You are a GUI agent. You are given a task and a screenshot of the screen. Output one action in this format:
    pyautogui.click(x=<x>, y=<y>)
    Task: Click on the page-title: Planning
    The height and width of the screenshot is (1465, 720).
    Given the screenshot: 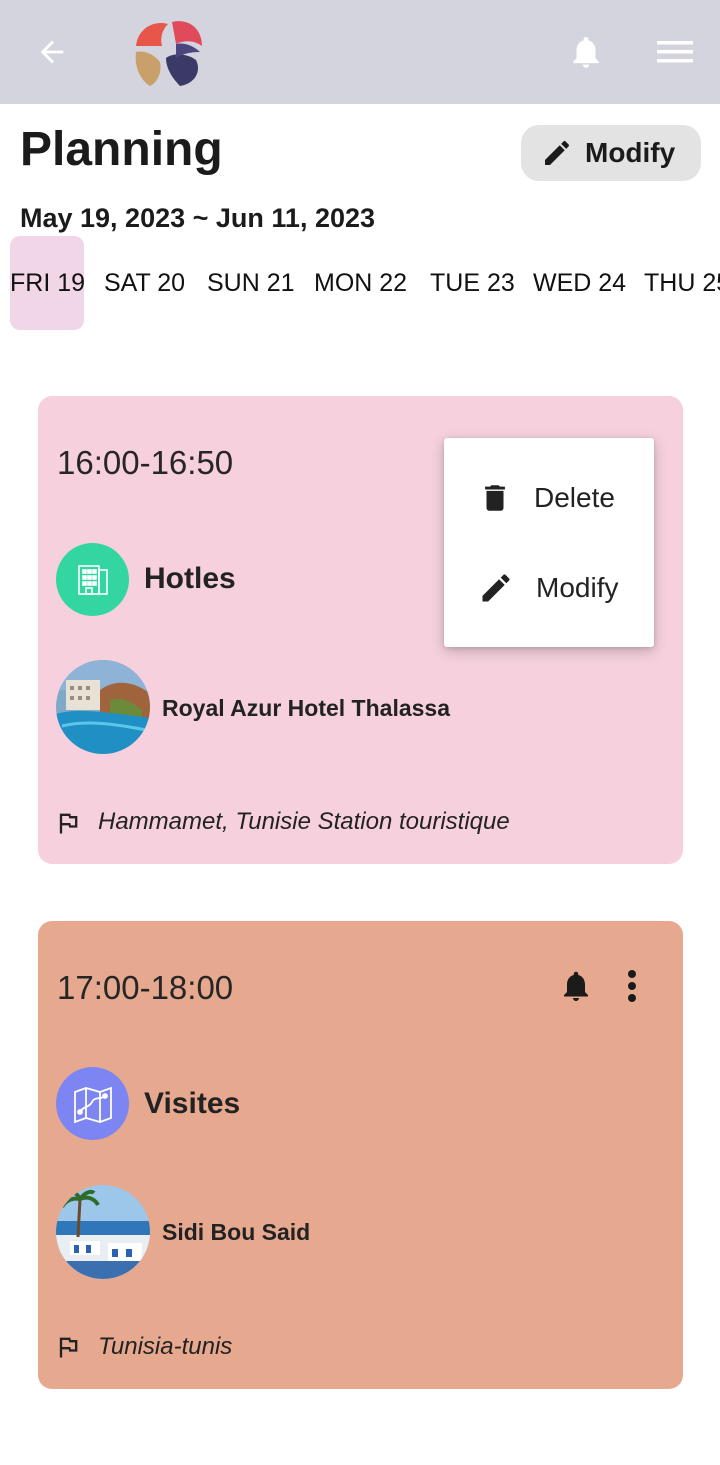 What is the action you would take?
    pyautogui.click(x=121, y=149)
    